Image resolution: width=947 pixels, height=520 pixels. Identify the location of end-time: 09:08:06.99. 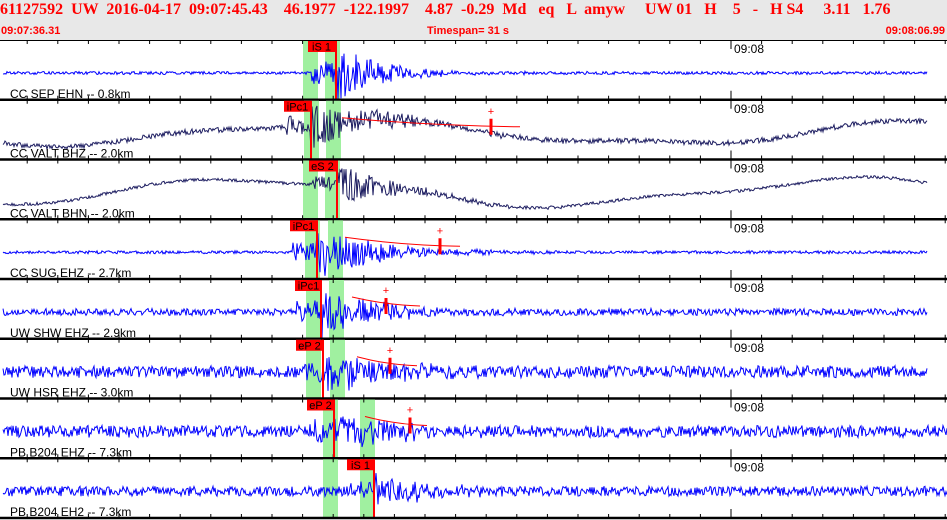
(915, 31).